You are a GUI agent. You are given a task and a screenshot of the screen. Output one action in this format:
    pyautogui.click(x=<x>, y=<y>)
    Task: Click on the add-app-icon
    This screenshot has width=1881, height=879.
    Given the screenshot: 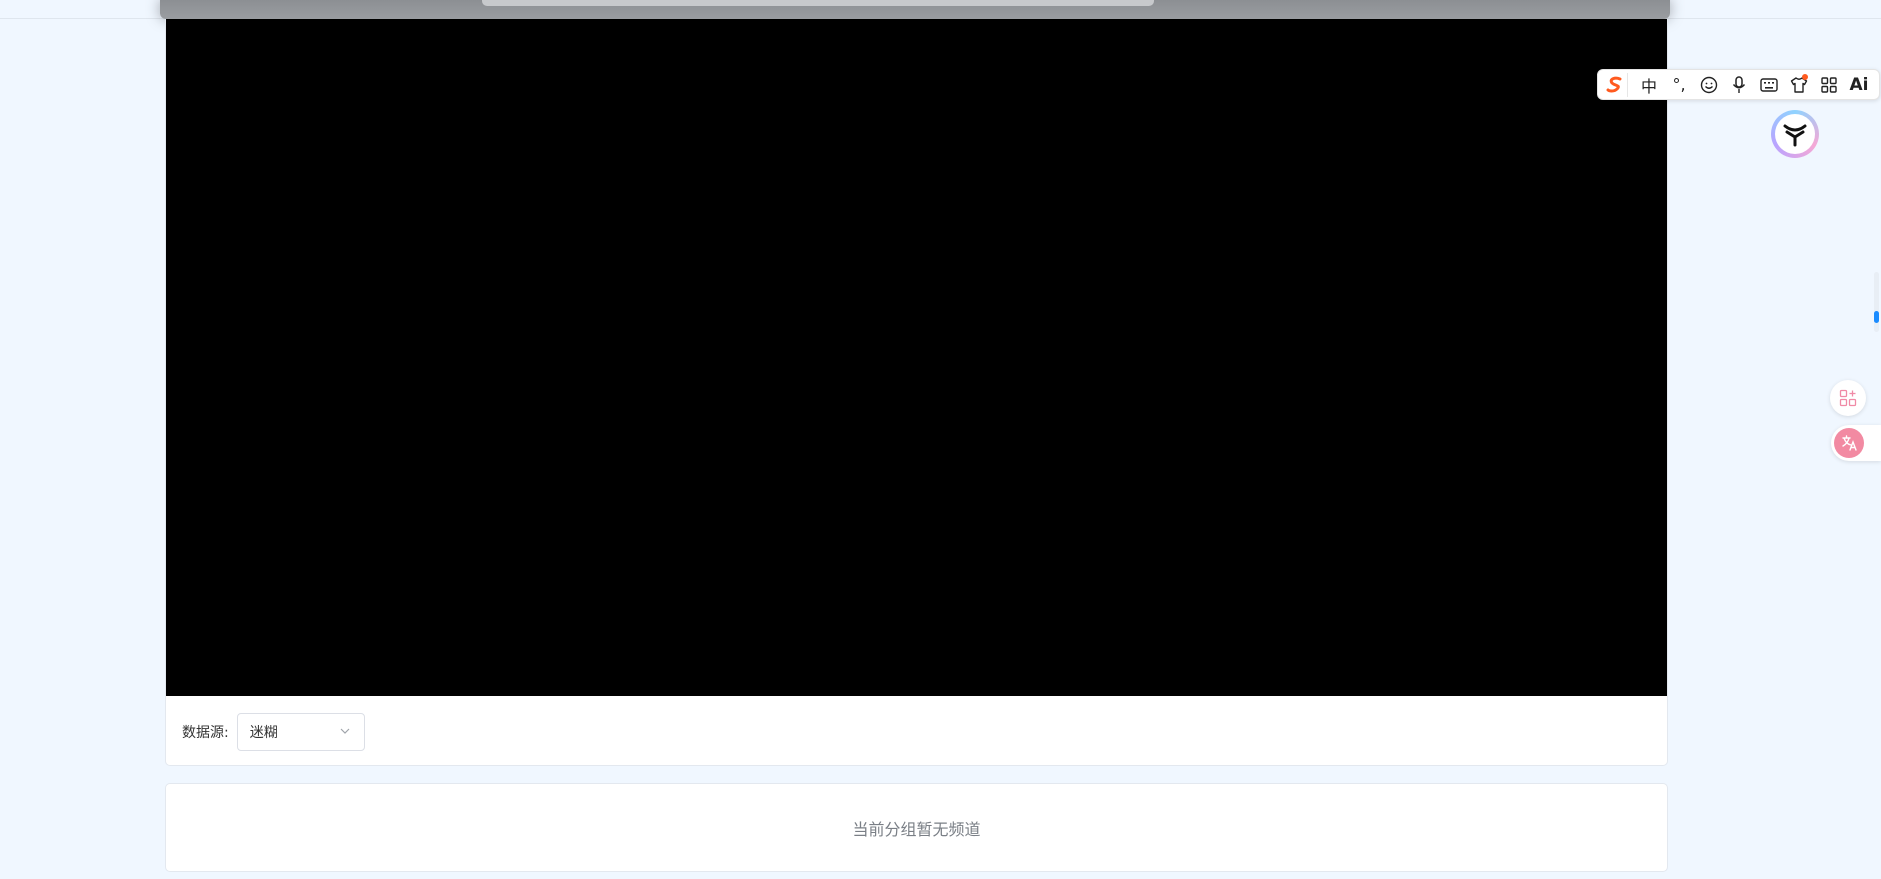 What is the action you would take?
    pyautogui.click(x=1848, y=398)
    